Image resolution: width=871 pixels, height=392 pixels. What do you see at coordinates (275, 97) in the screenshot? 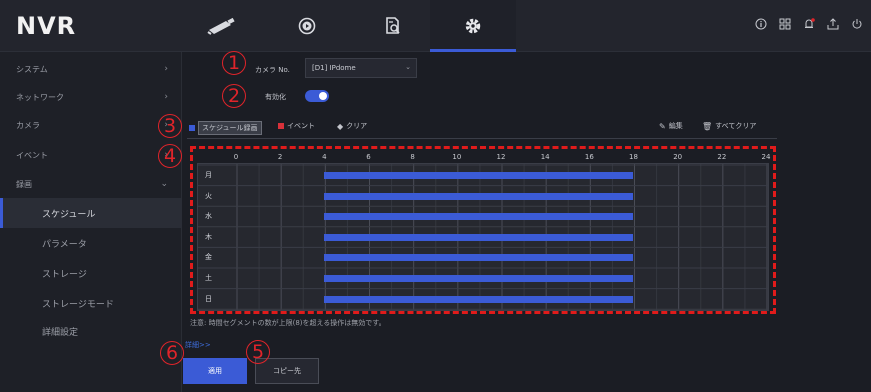
I see `enable-label: 有効化` at bounding box center [275, 97].